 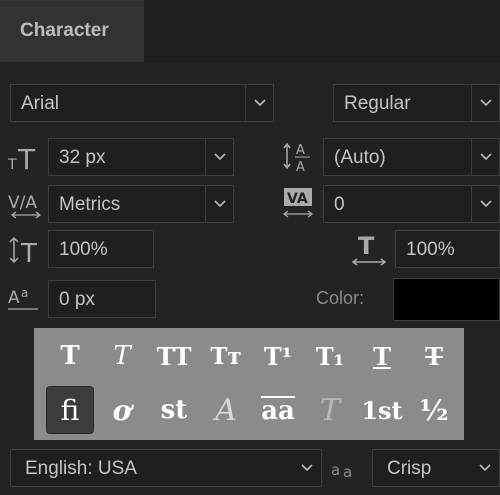 I want to click on antialias-value: Crisp, so click(x=409, y=468).